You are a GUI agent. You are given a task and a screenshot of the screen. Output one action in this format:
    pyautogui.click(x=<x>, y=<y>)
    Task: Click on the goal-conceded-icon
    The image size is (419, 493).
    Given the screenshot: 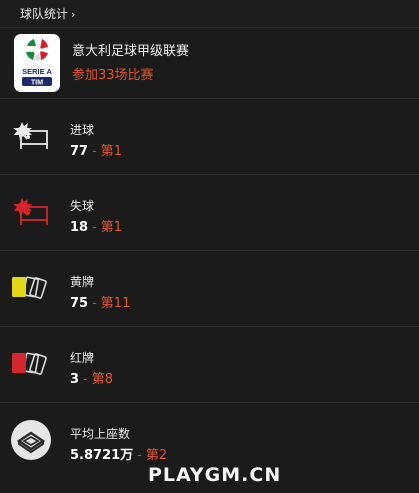 What is the action you would take?
    pyautogui.click(x=31, y=212)
    